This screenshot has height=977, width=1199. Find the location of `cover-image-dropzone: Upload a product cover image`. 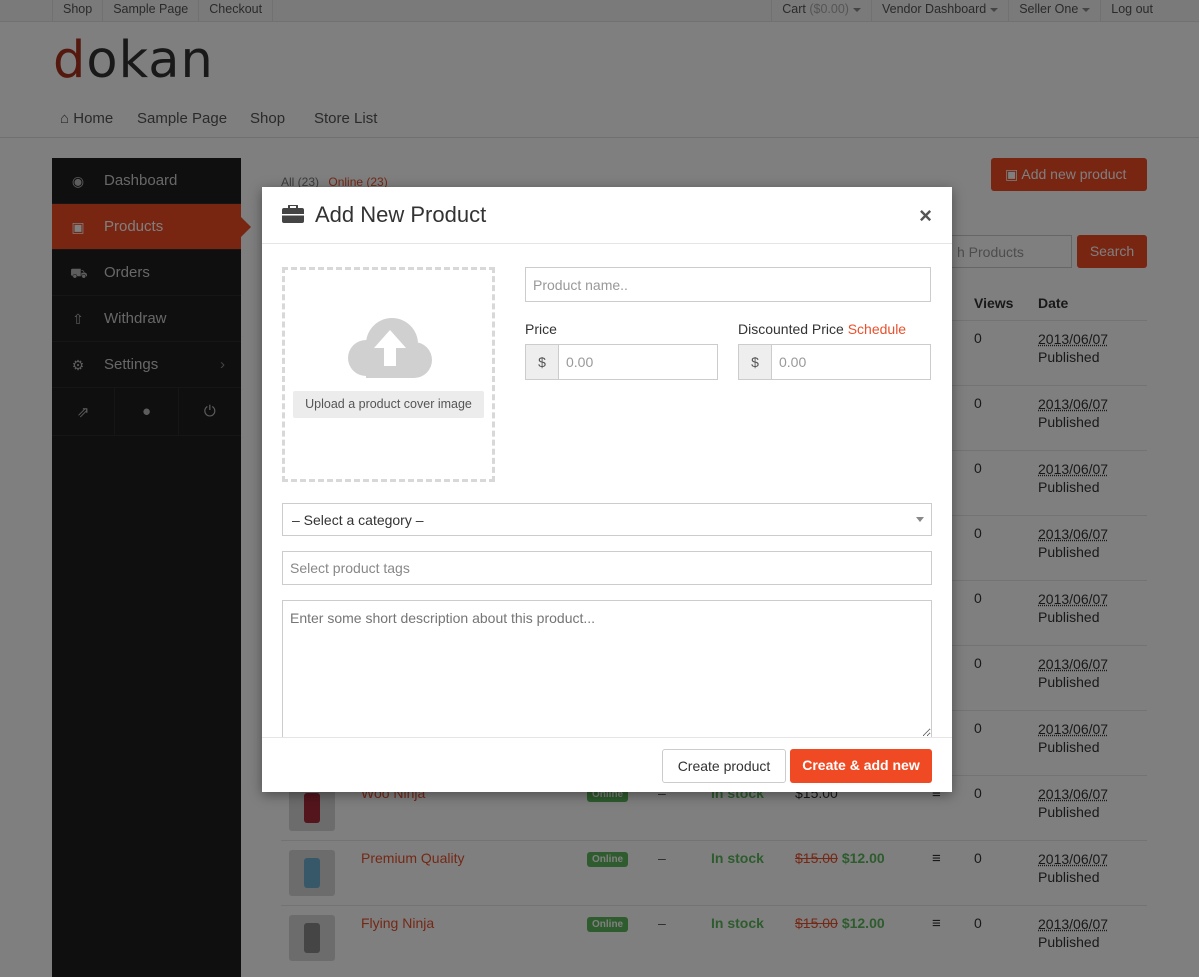

cover-image-dropzone: Upload a product cover image is located at coordinates (388, 374).